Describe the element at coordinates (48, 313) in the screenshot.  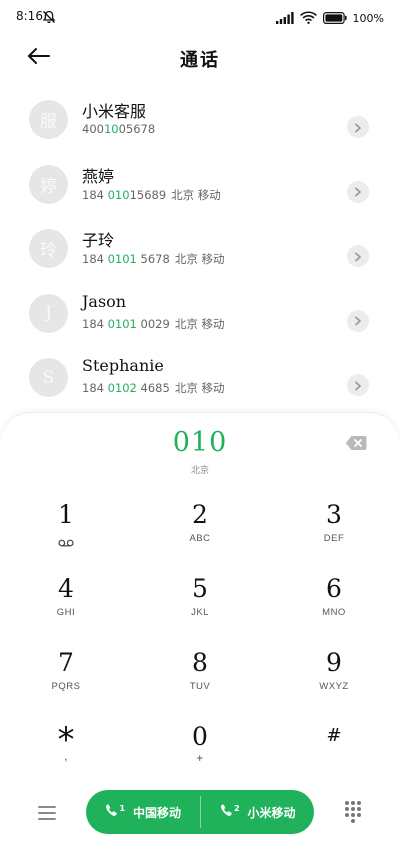
I see `avatar: J` at that location.